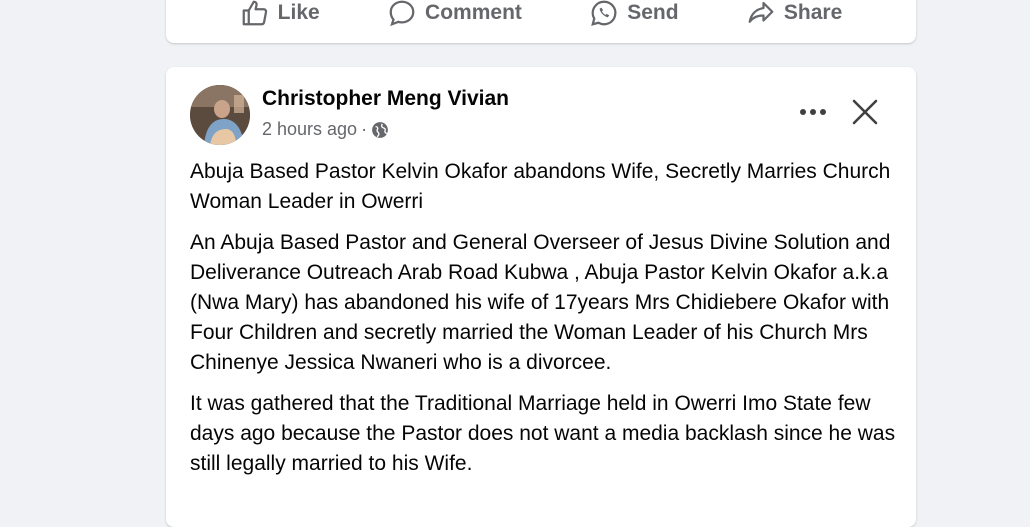 The image size is (1030, 527). I want to click on globe-icon, so click(380, 129).